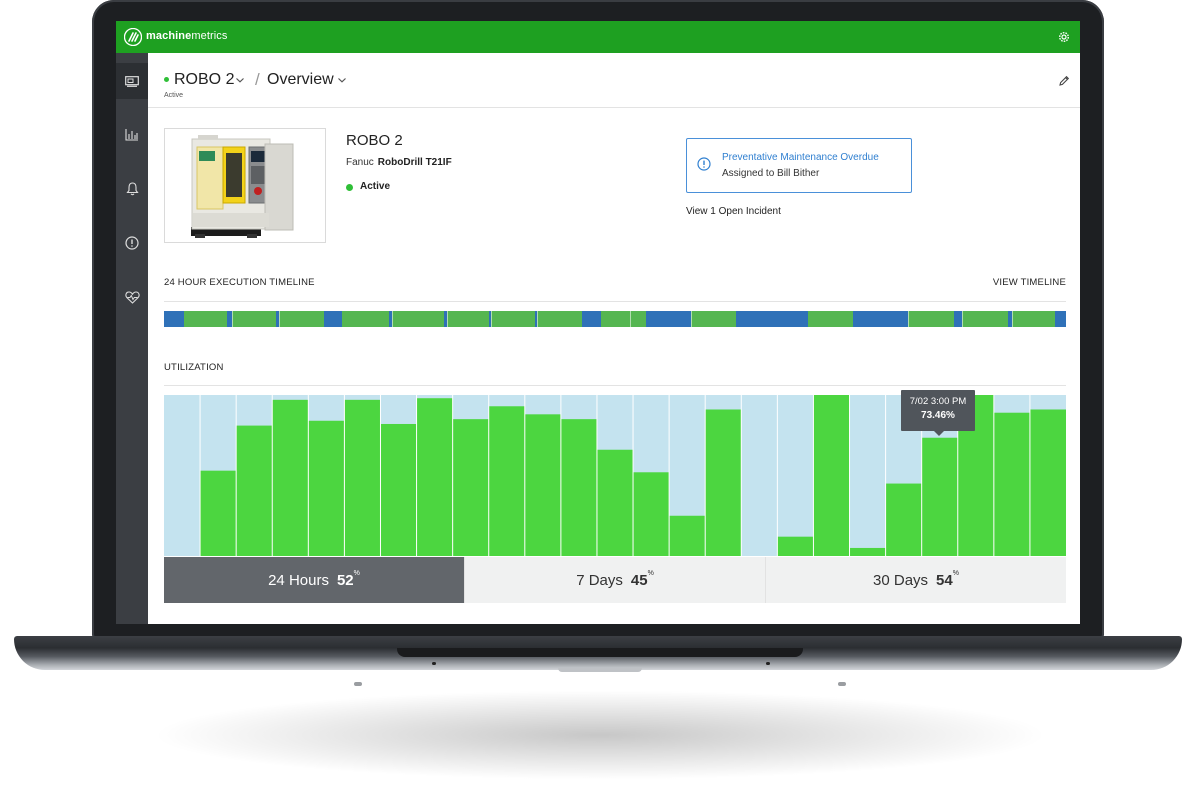 Image resolution: width=1200 pixels, height=796 pixels. What do you see at coordinates (204, 80) in the screenshot?
I see `machine-selector: ROBO 2` at bounding box center [204, 80].